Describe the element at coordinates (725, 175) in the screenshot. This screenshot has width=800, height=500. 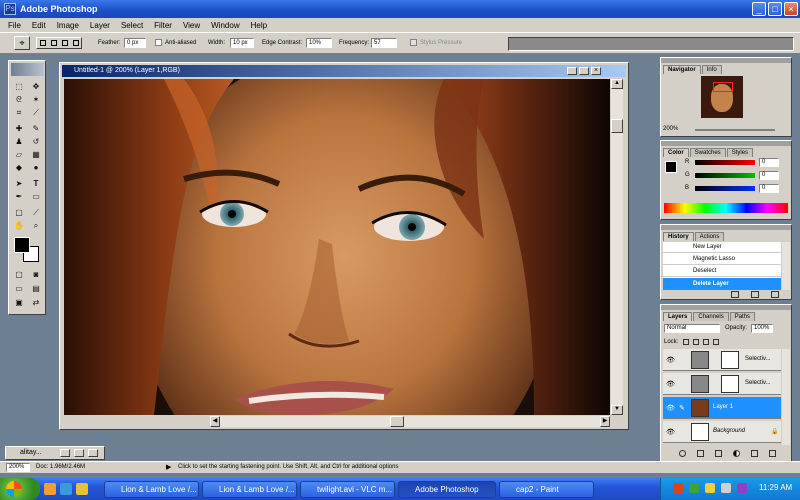
I see `green-slider` at that location.